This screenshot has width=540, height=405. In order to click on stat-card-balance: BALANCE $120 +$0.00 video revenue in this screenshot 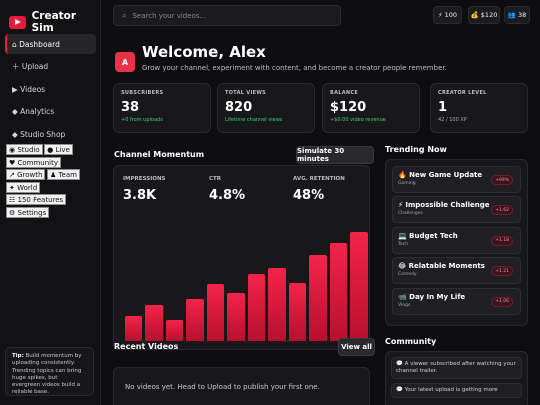, I will do `click(371, 108)`.